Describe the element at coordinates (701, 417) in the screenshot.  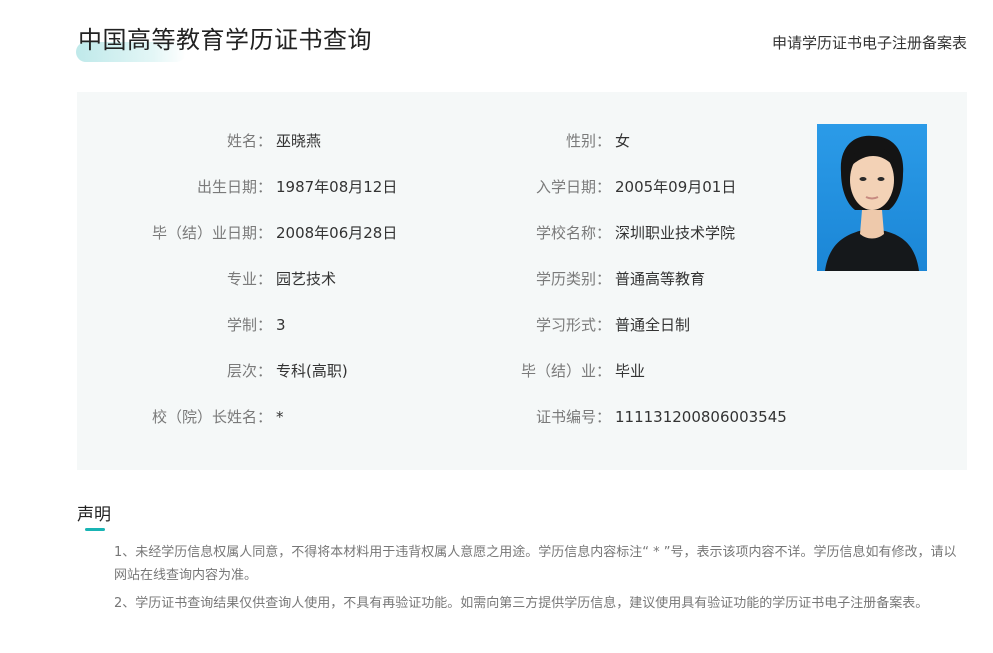
I see `field-value: 111131200806003545` at that location.